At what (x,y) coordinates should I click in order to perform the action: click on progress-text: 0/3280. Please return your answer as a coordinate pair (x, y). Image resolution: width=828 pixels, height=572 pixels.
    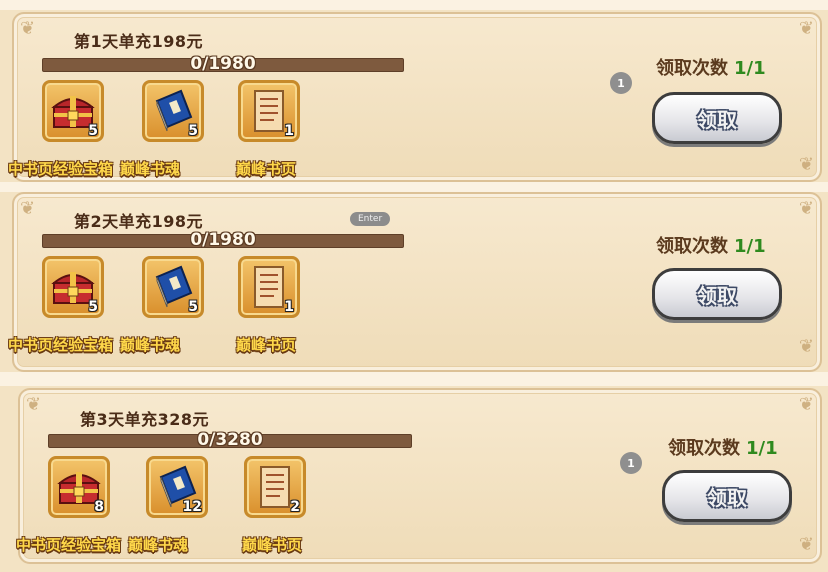
    Looking at the image, I should click on (230, 440).